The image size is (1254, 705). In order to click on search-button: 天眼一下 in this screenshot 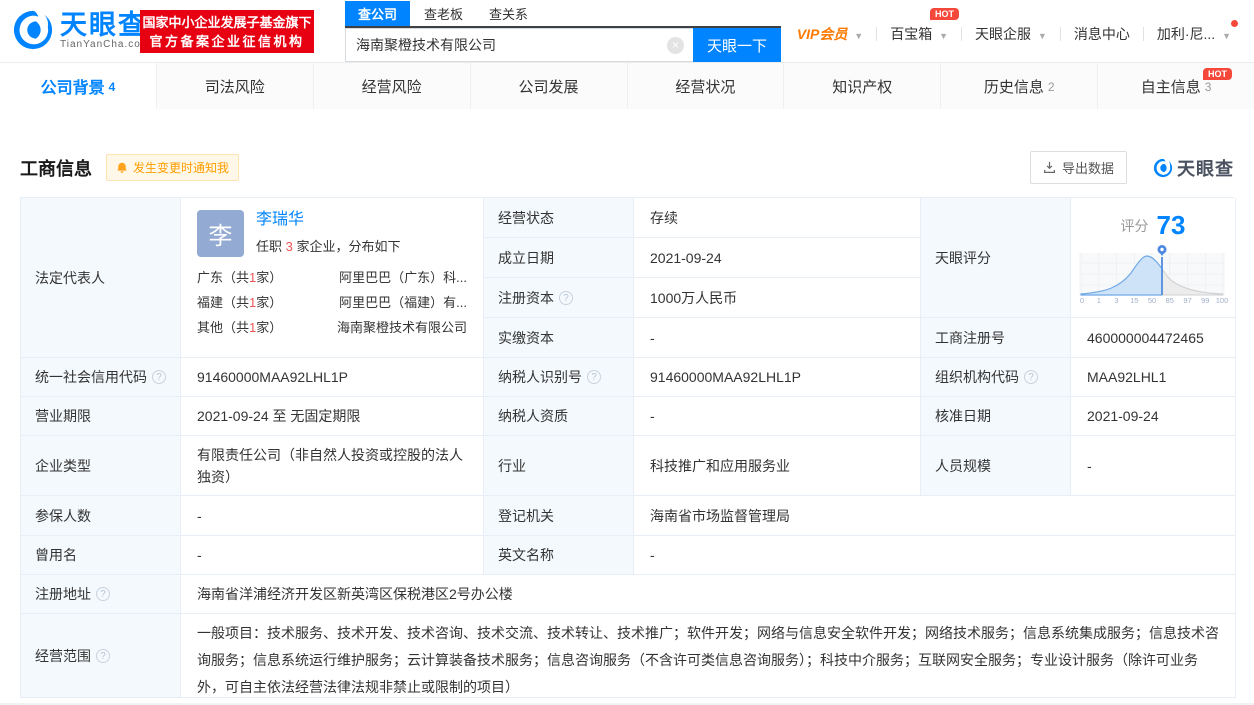, I will do `click(737, 45)`.